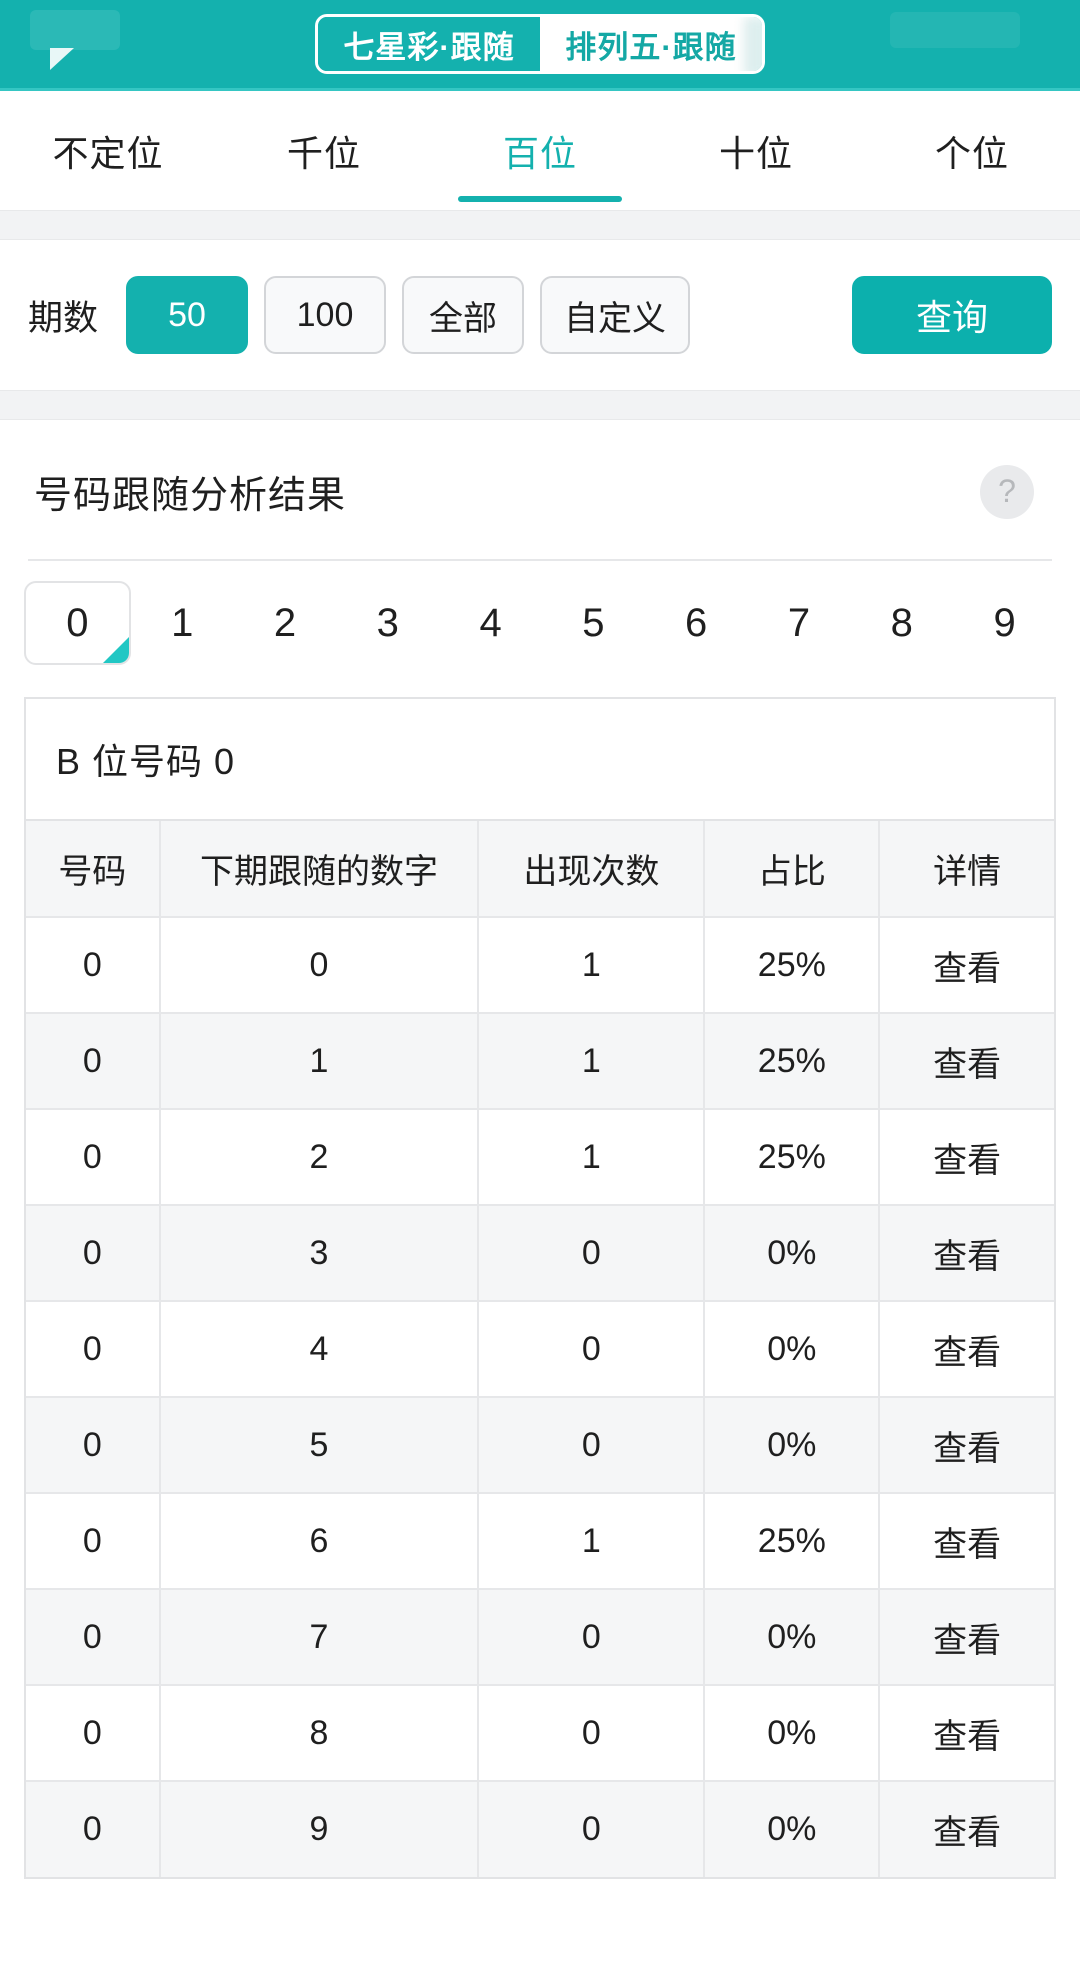  I want to click on digit-option-2: 2, so click(285, 623).